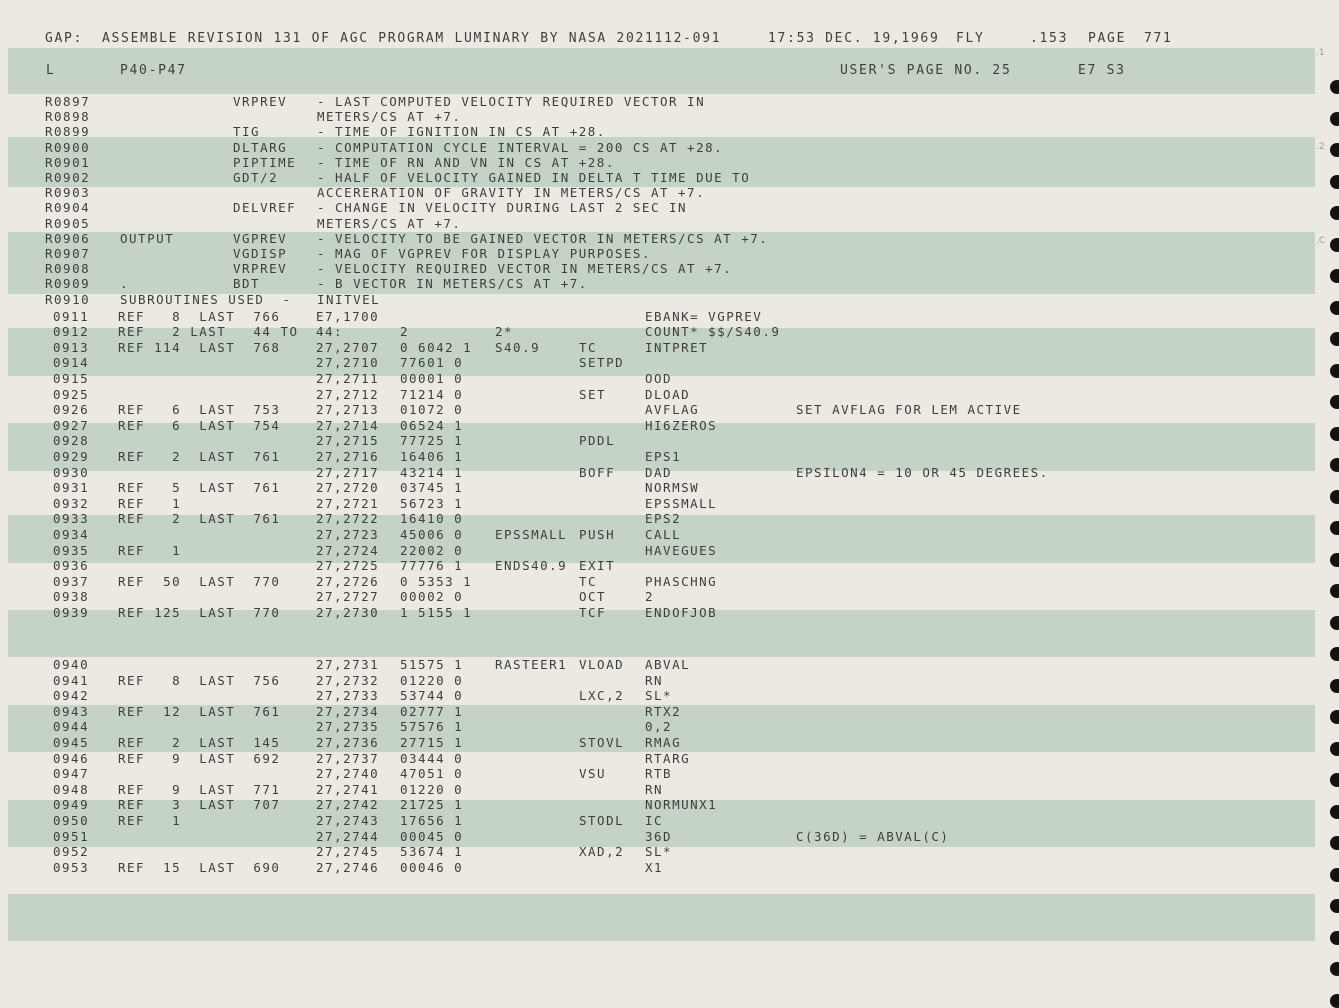 The image size is (1339, 1008). I want to click on line-number: 0931, so click(71, 488).